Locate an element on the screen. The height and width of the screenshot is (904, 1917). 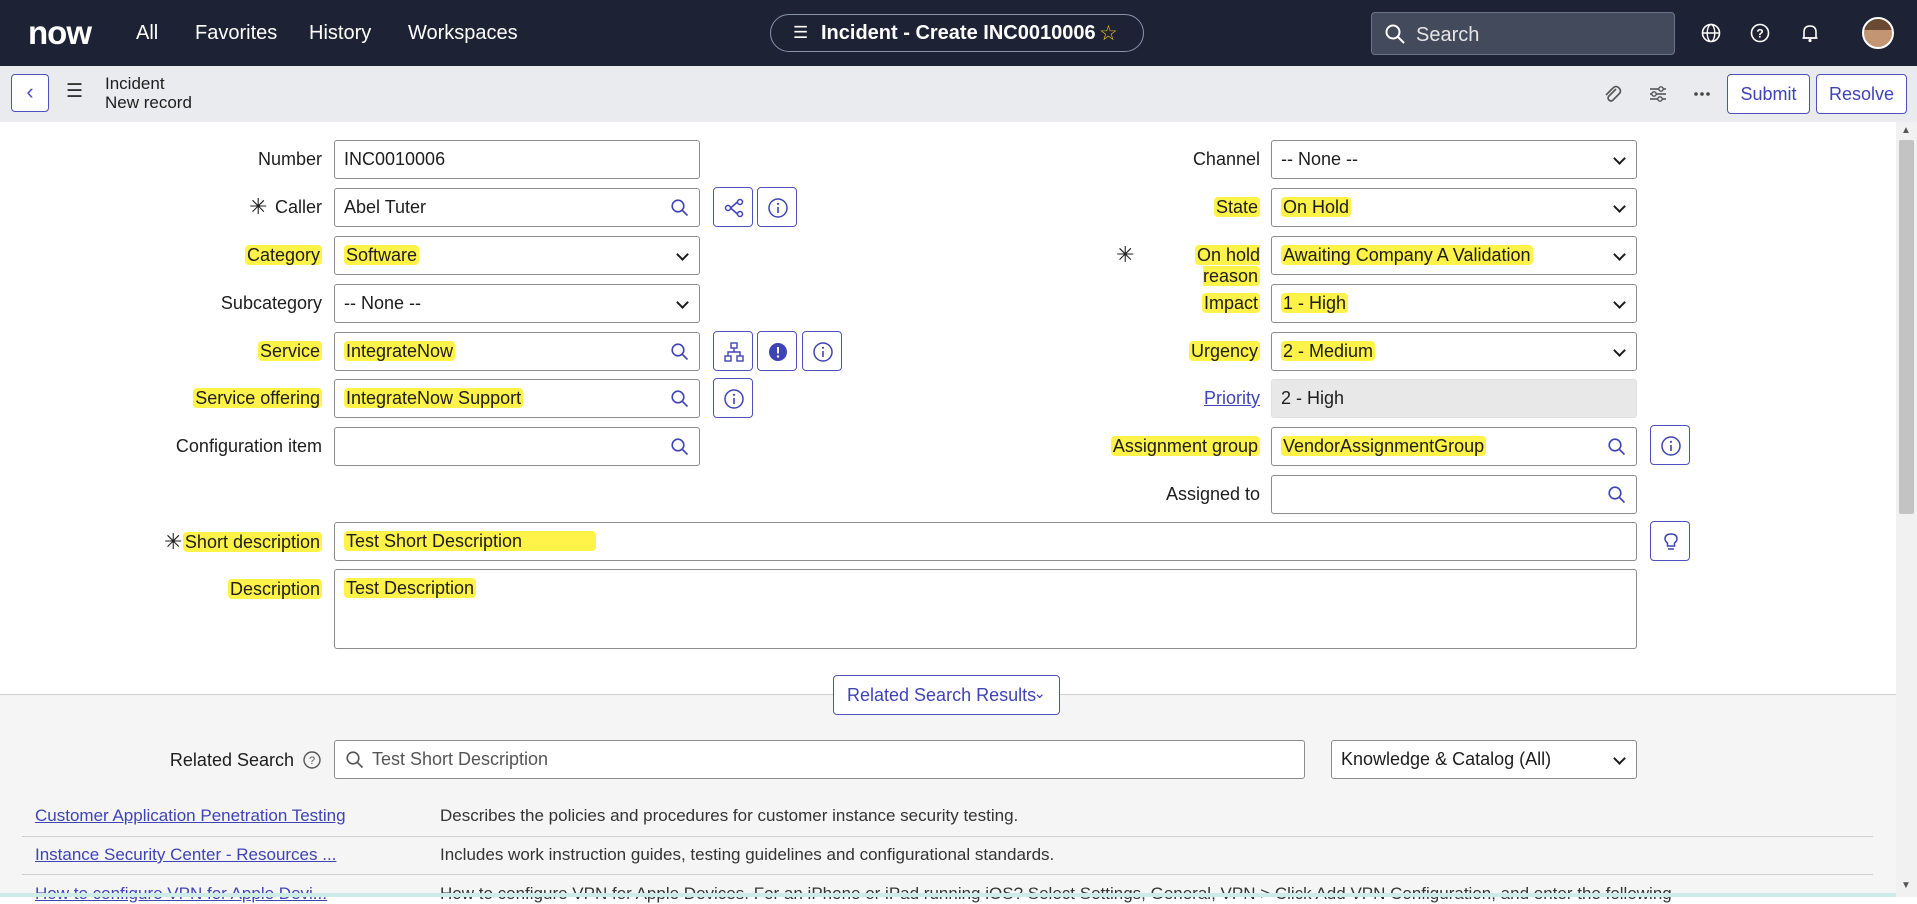
dependency-map-icon is located at coordinates (734, 352).